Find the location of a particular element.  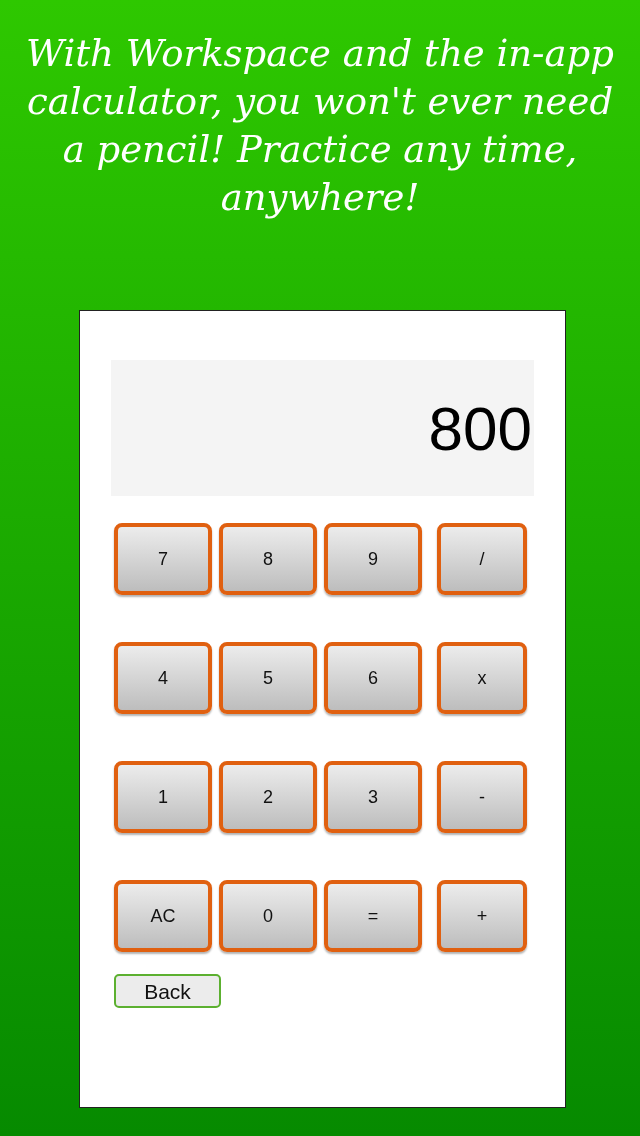

calculator-key: 0 is located at coordinates (268, 916).